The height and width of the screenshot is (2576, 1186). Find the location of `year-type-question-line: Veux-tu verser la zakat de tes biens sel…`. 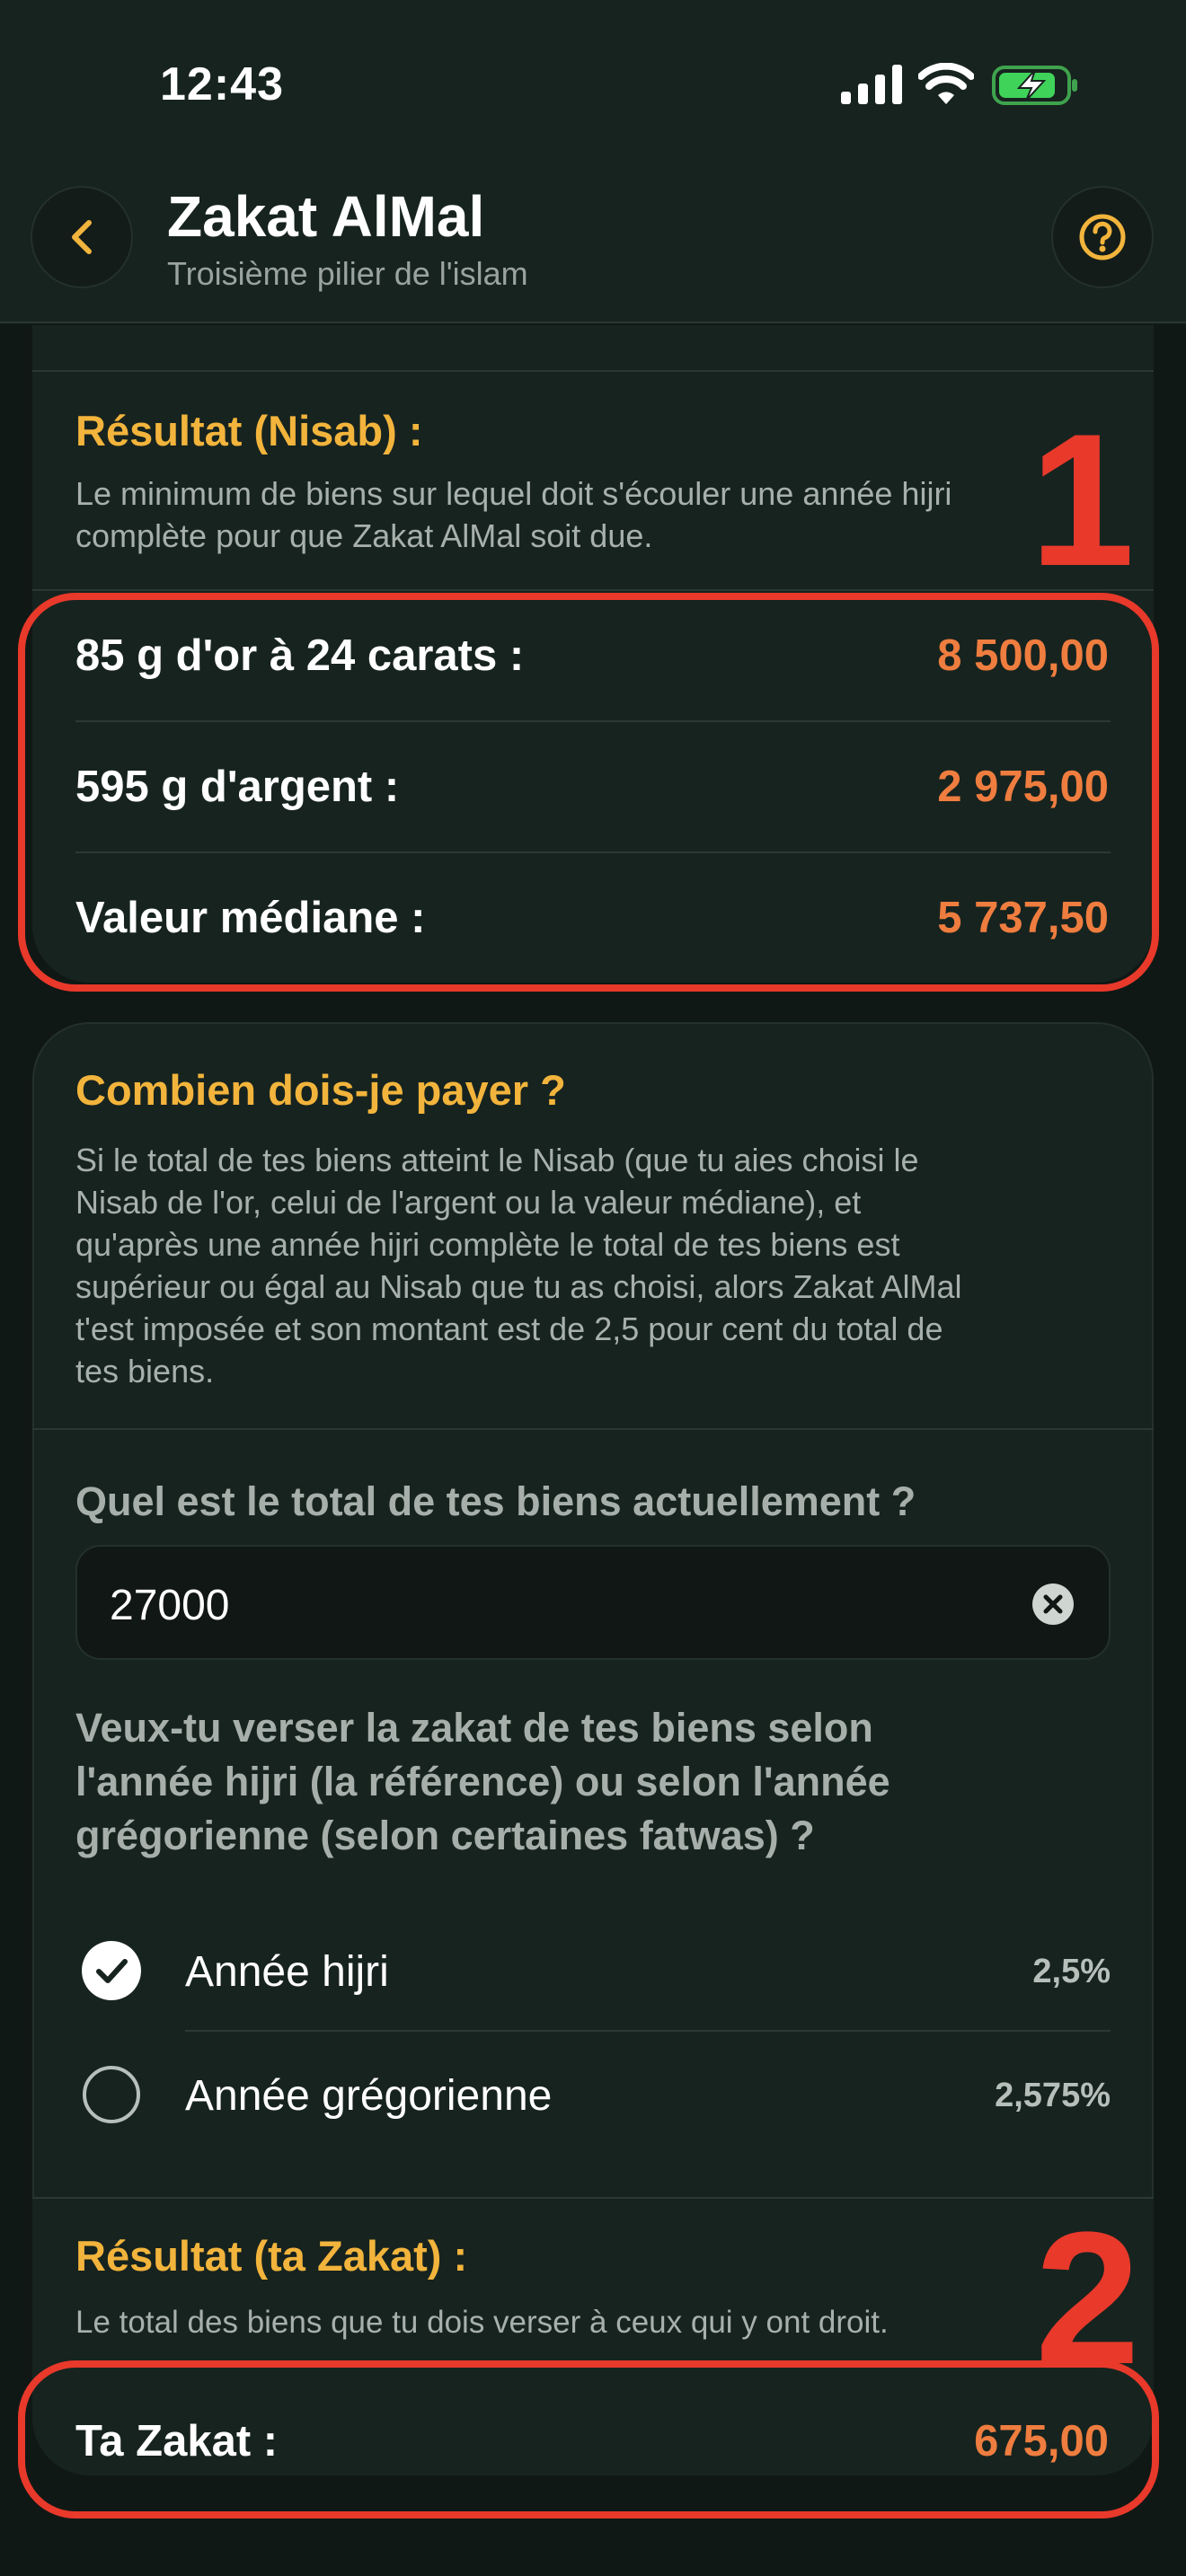

year-type-question-line: Veux-tu verser la zakat de tes biens sel… is located at coordinates (474, 1728).